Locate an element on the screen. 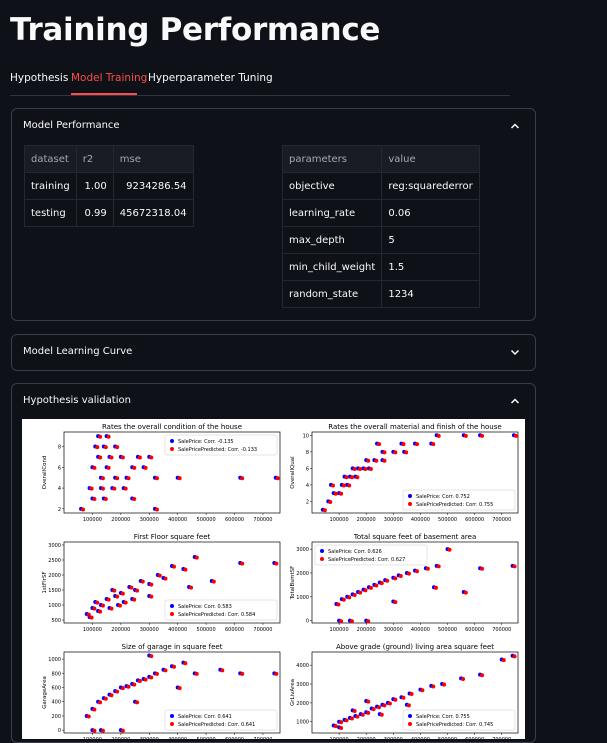  y-axis-label: TotalBsmtSF is located at coordinates (293, 583).